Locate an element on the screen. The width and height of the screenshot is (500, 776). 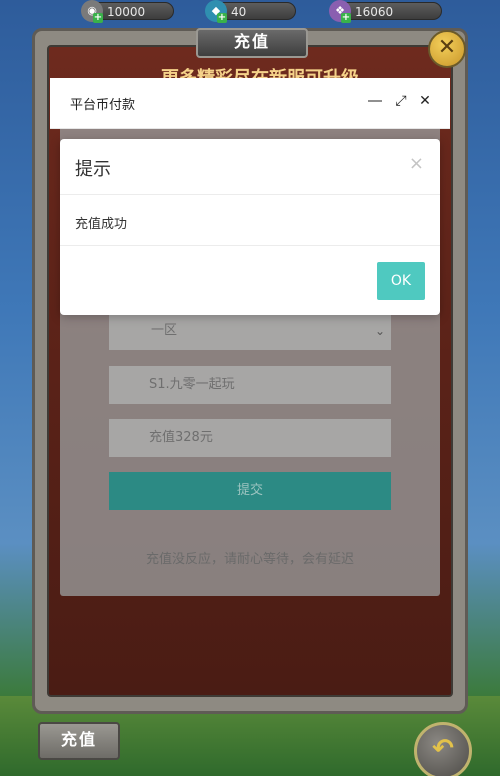
payment-window-title: 平台币付款 is located at coordinates (103, 105).